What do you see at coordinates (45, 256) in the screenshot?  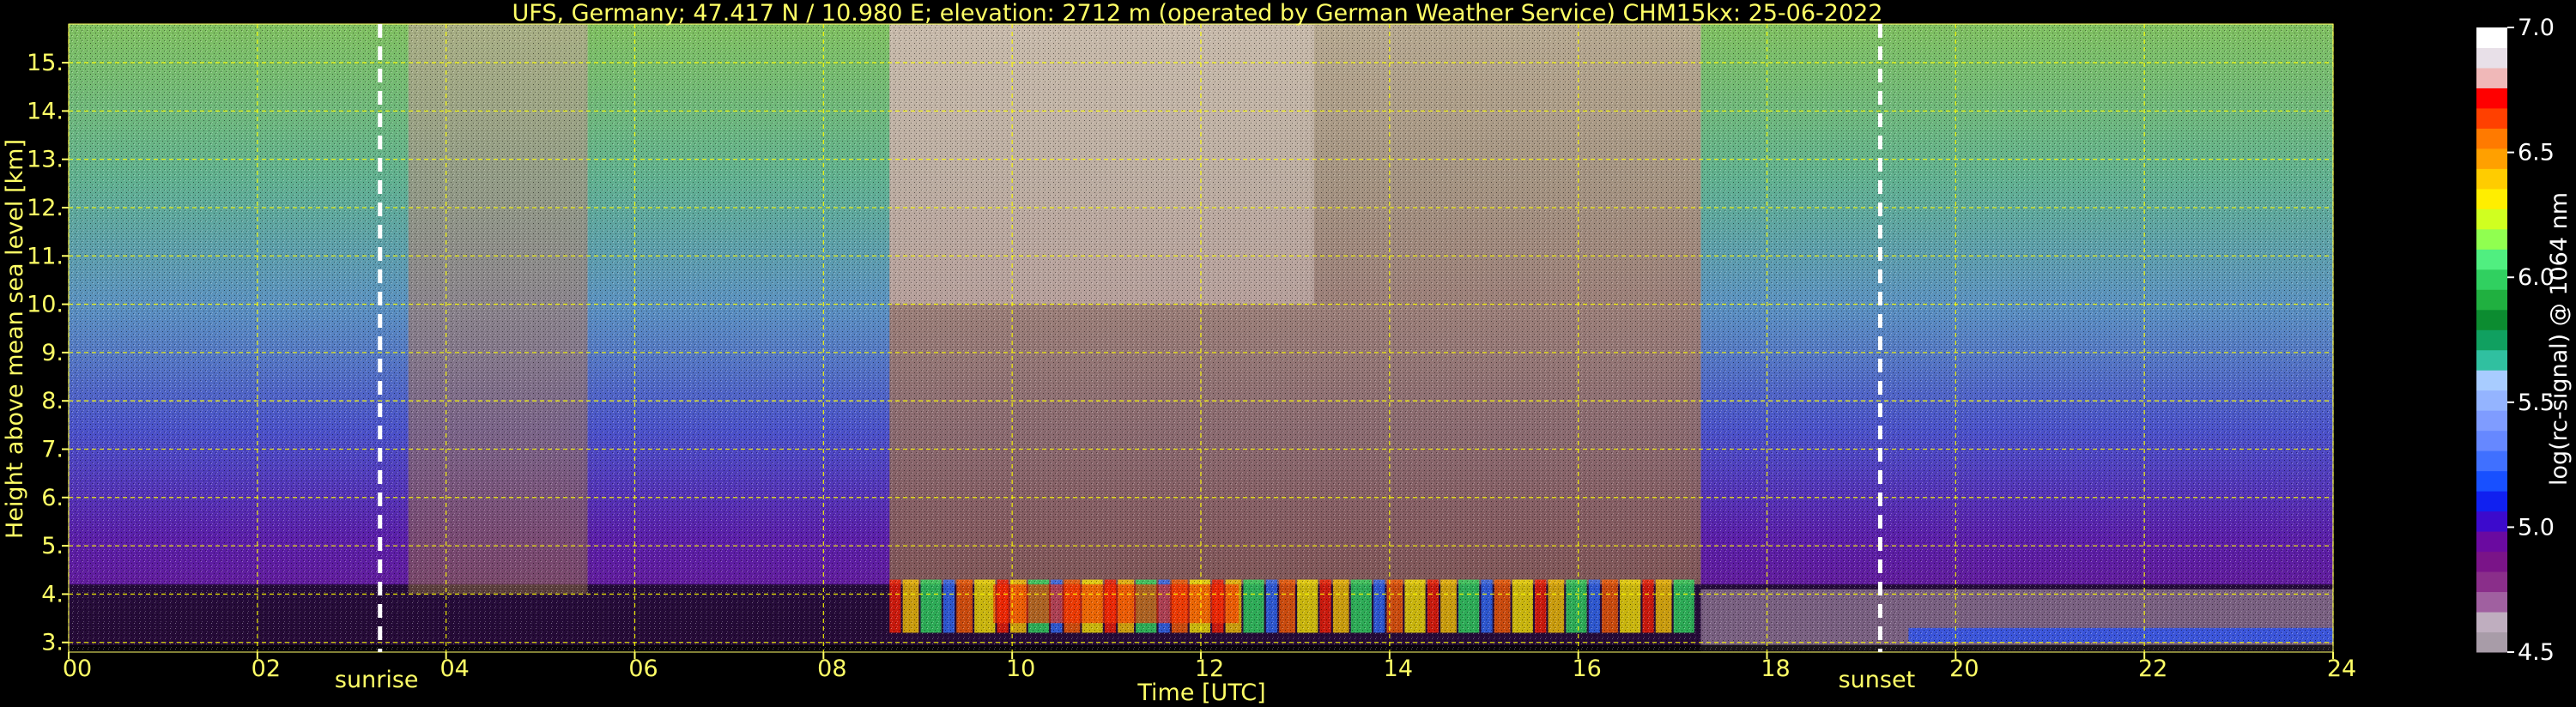 I see `y-tick-label: 11.` at bounding box center [45, 256].